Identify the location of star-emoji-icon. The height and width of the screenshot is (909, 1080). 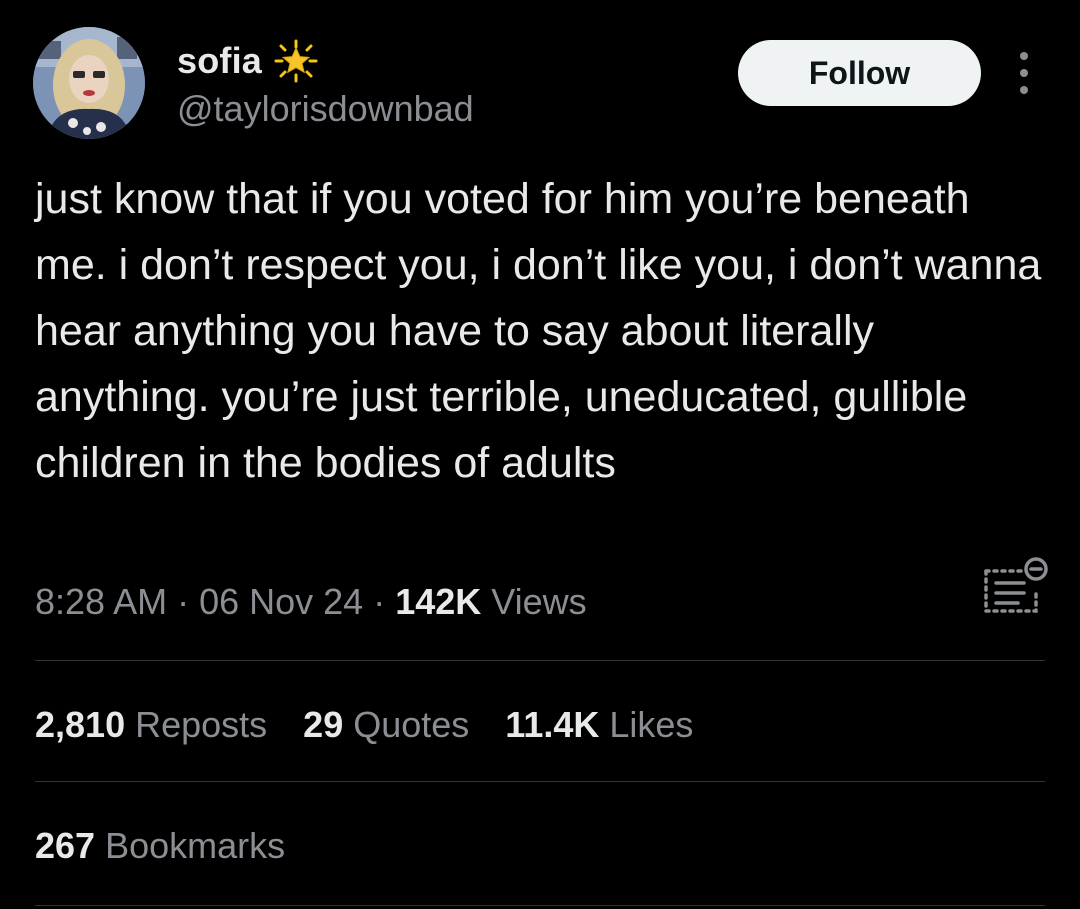
(296, 61).